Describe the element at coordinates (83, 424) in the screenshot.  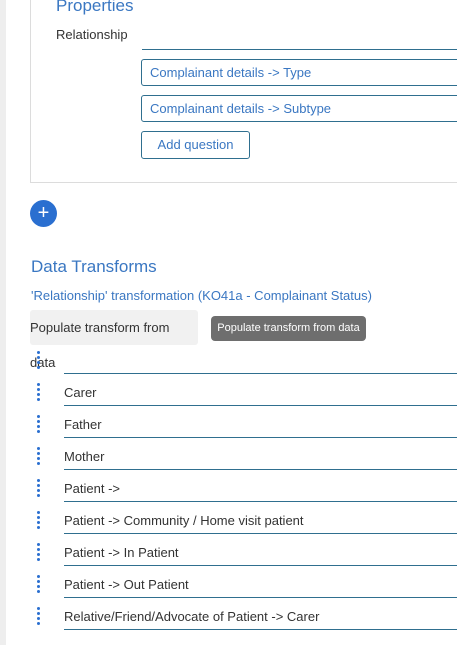
I see `transform-row-label: Father` at that location.